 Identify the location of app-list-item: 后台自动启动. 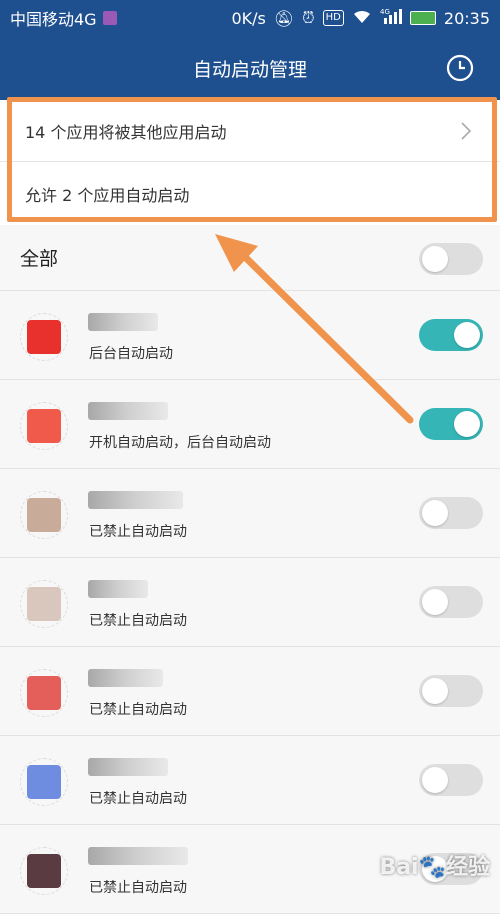
(250, 335).